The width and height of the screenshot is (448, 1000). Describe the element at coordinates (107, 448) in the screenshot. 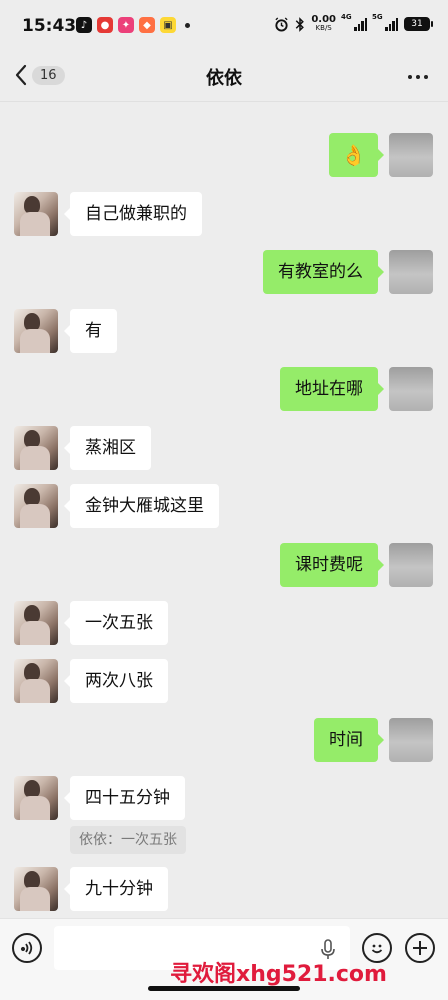

I see `message-bubble-received: 蒸湘区` at that location.